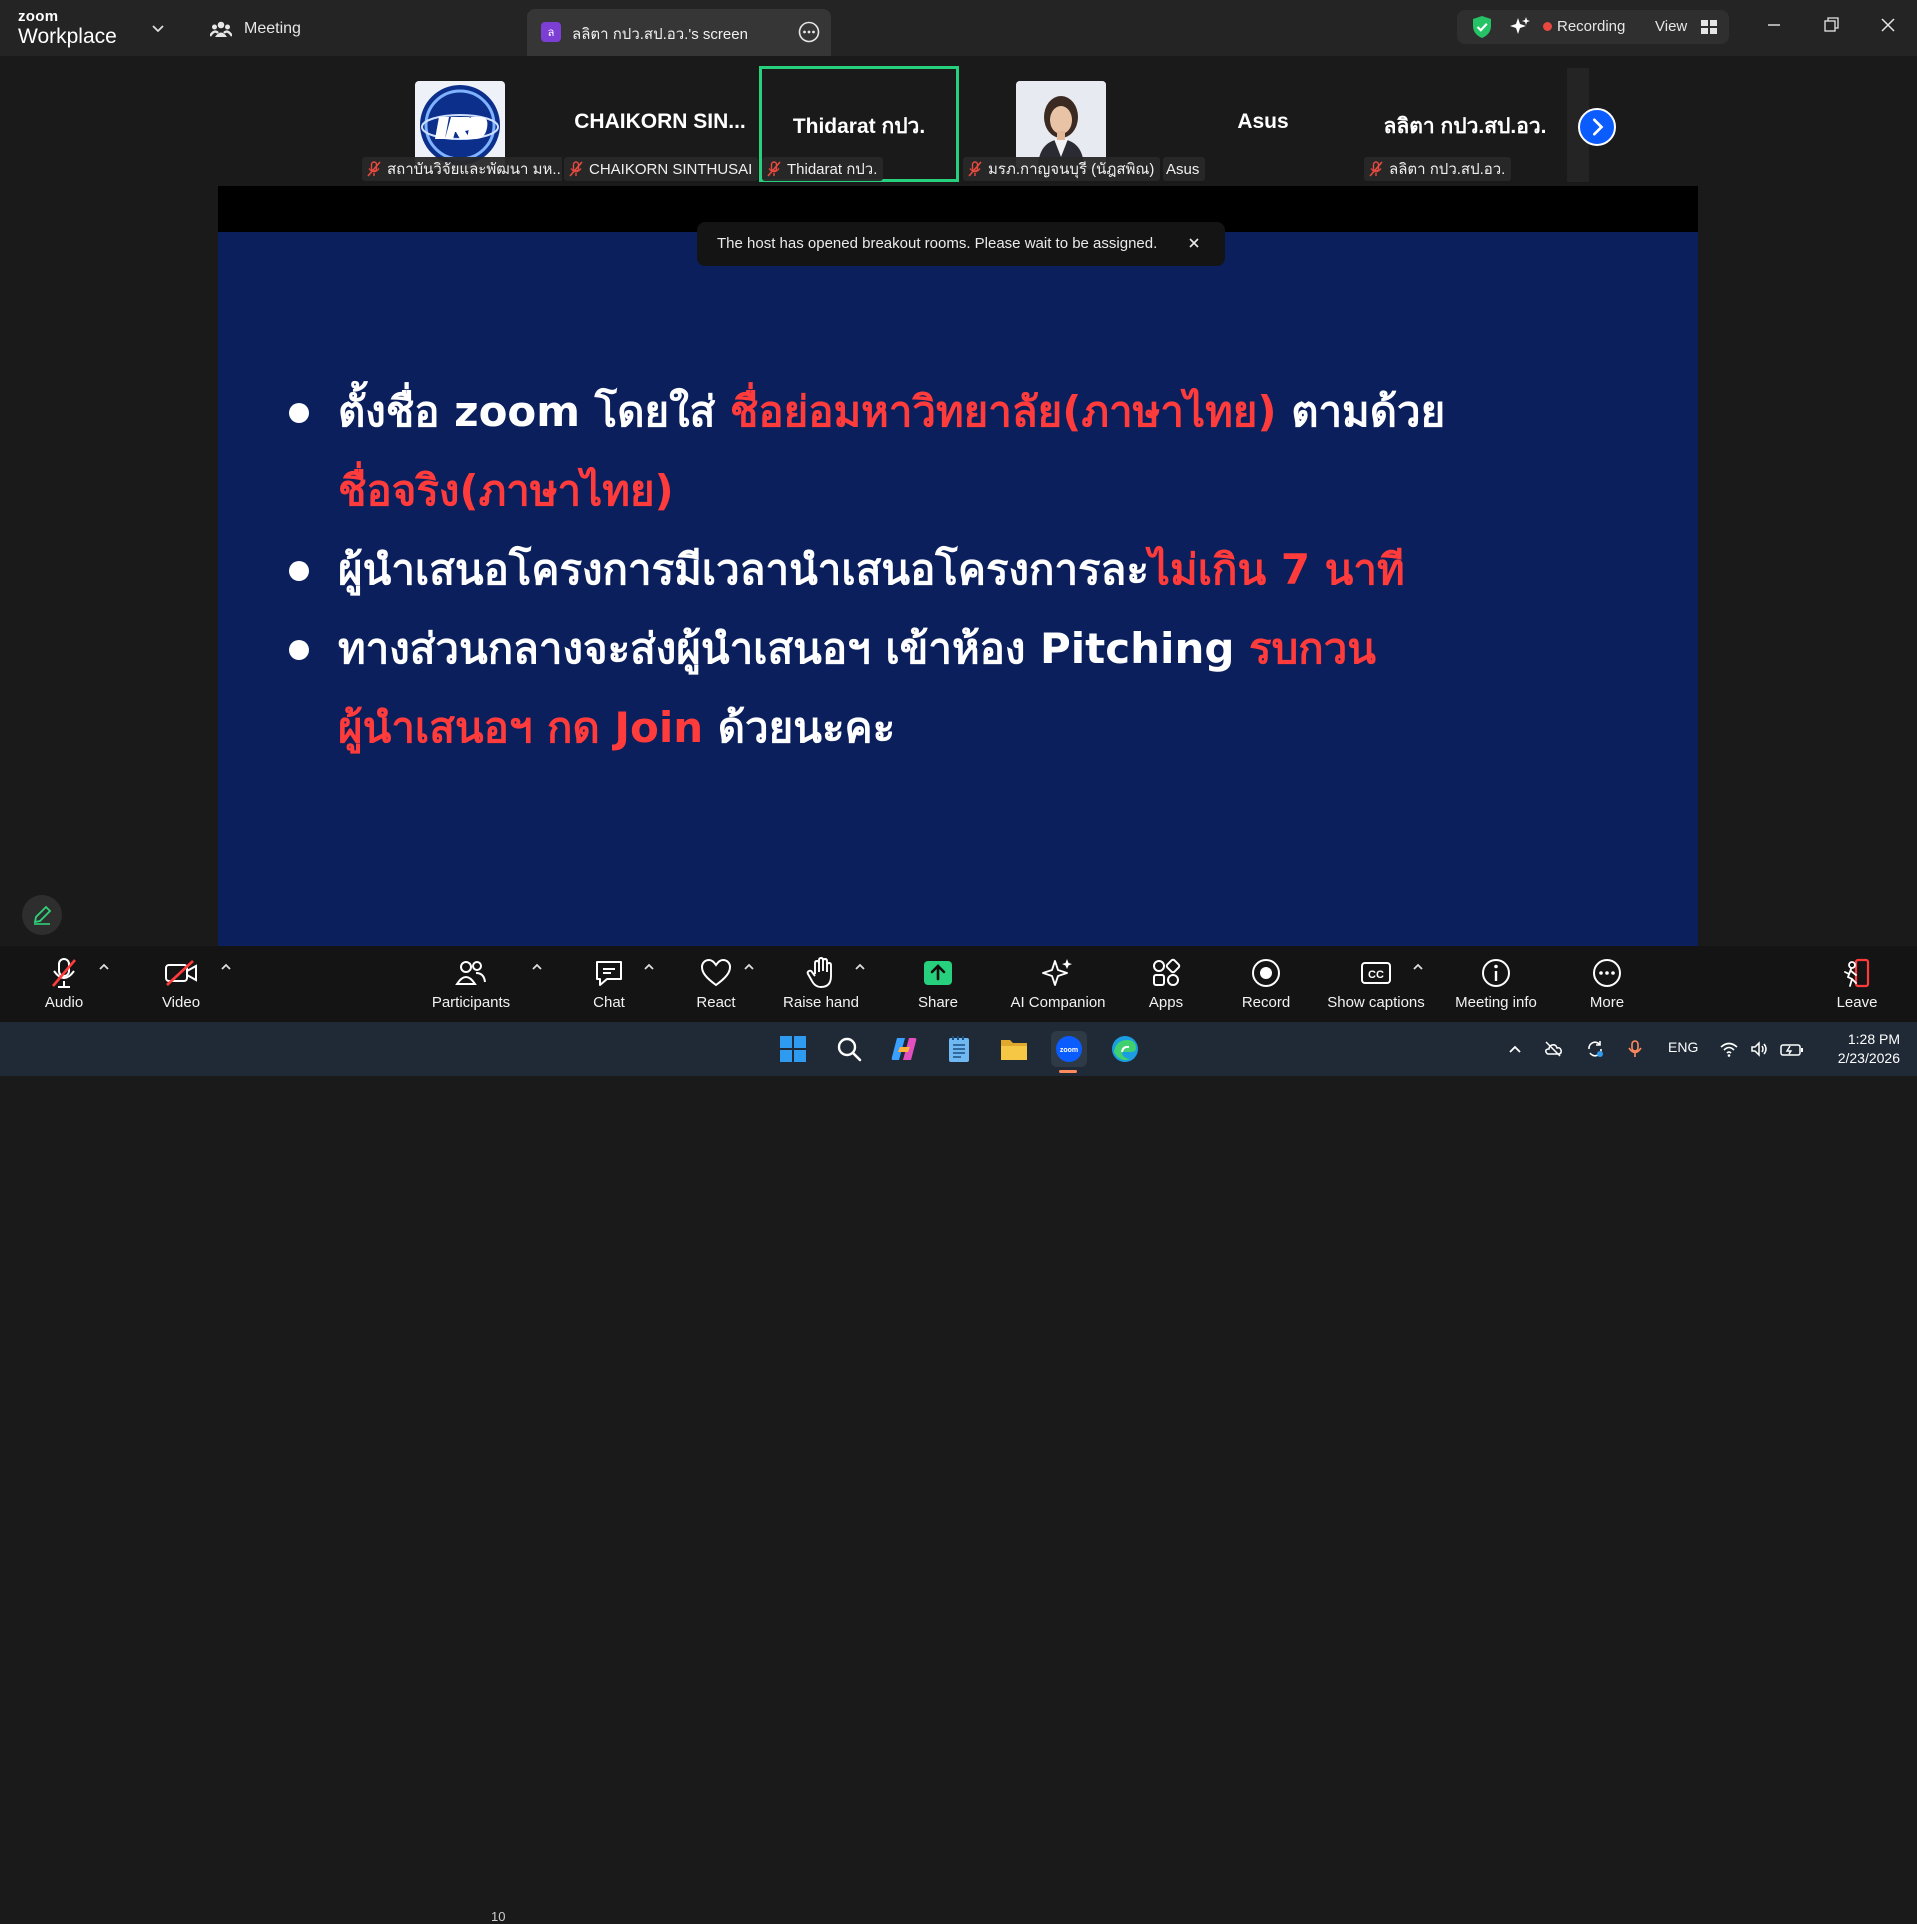  I want to click on more-options-icon, so click(809, 32).